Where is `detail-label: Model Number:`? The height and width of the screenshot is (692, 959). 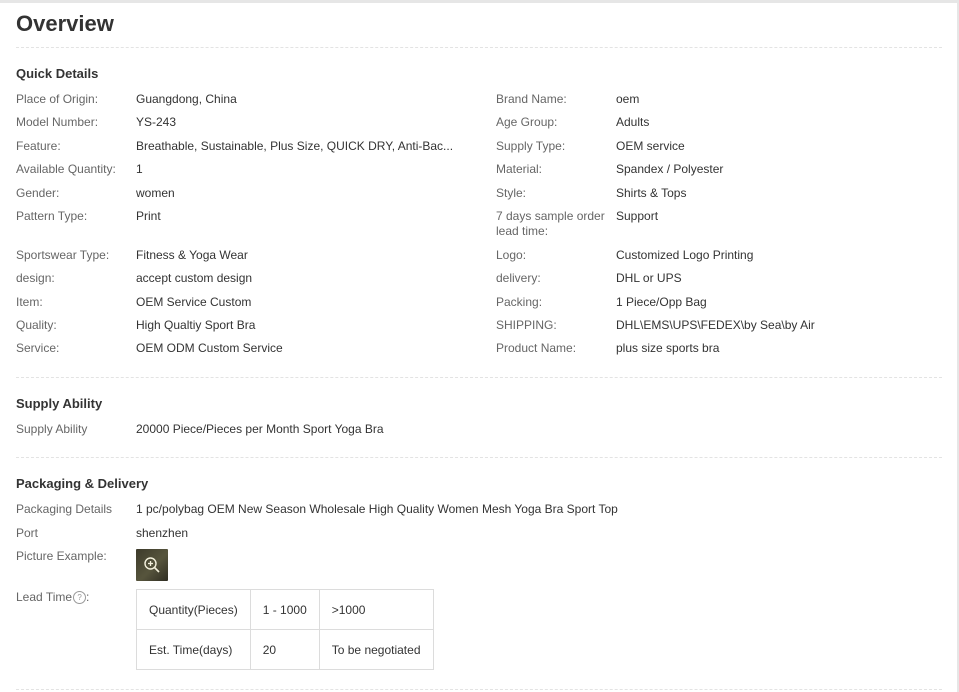 detail-label: Model Number: is located at coordinates (57, 122).